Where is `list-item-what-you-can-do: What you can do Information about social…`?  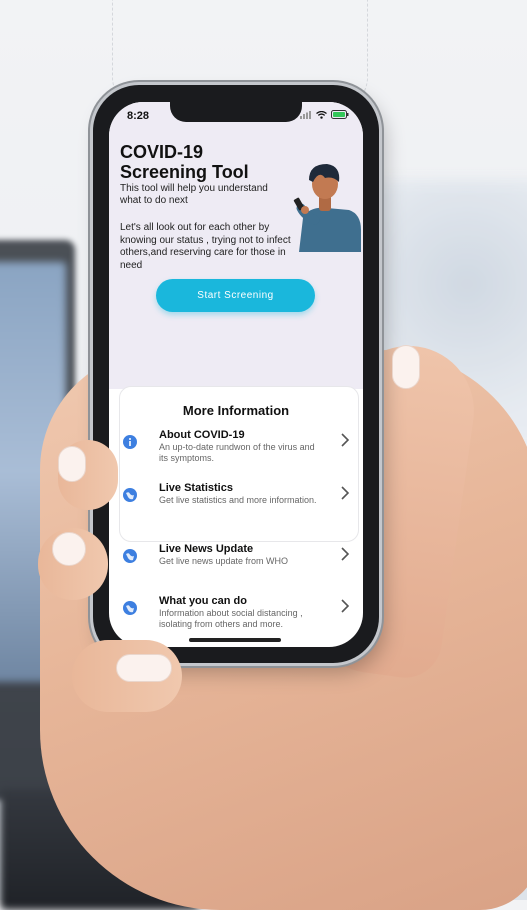 list-item-what-you-can-do: What you can do Information about social… is located at coordinates (236, 617).